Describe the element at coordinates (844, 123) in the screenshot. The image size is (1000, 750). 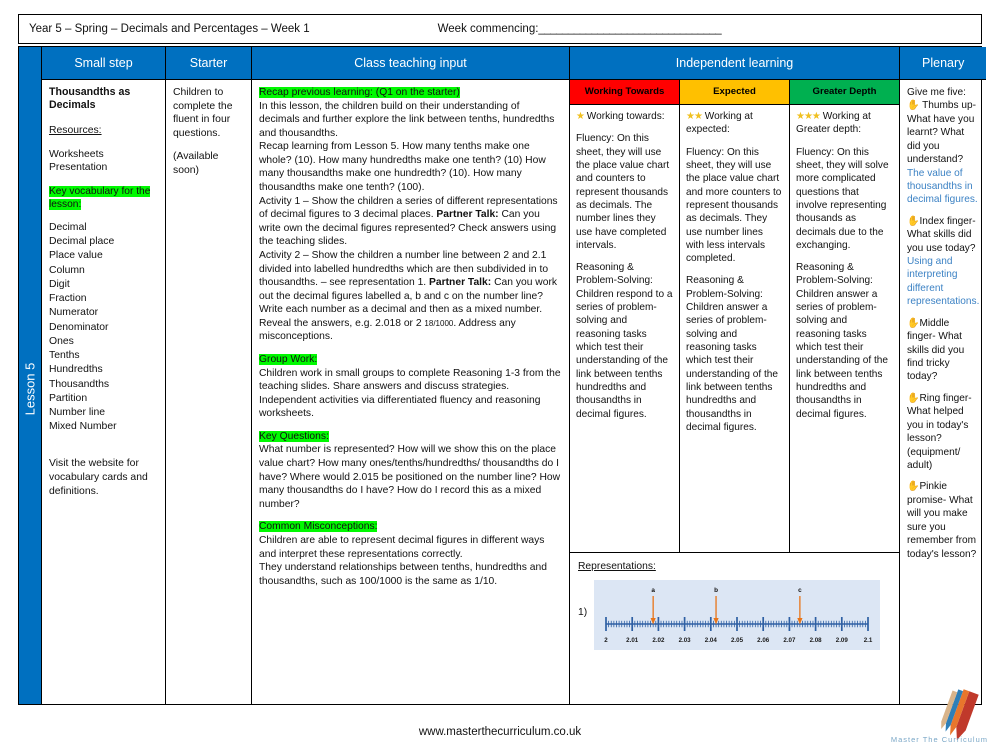
I see `greater-depth-heading: ★★★ Working at Greater depth:` at that location.